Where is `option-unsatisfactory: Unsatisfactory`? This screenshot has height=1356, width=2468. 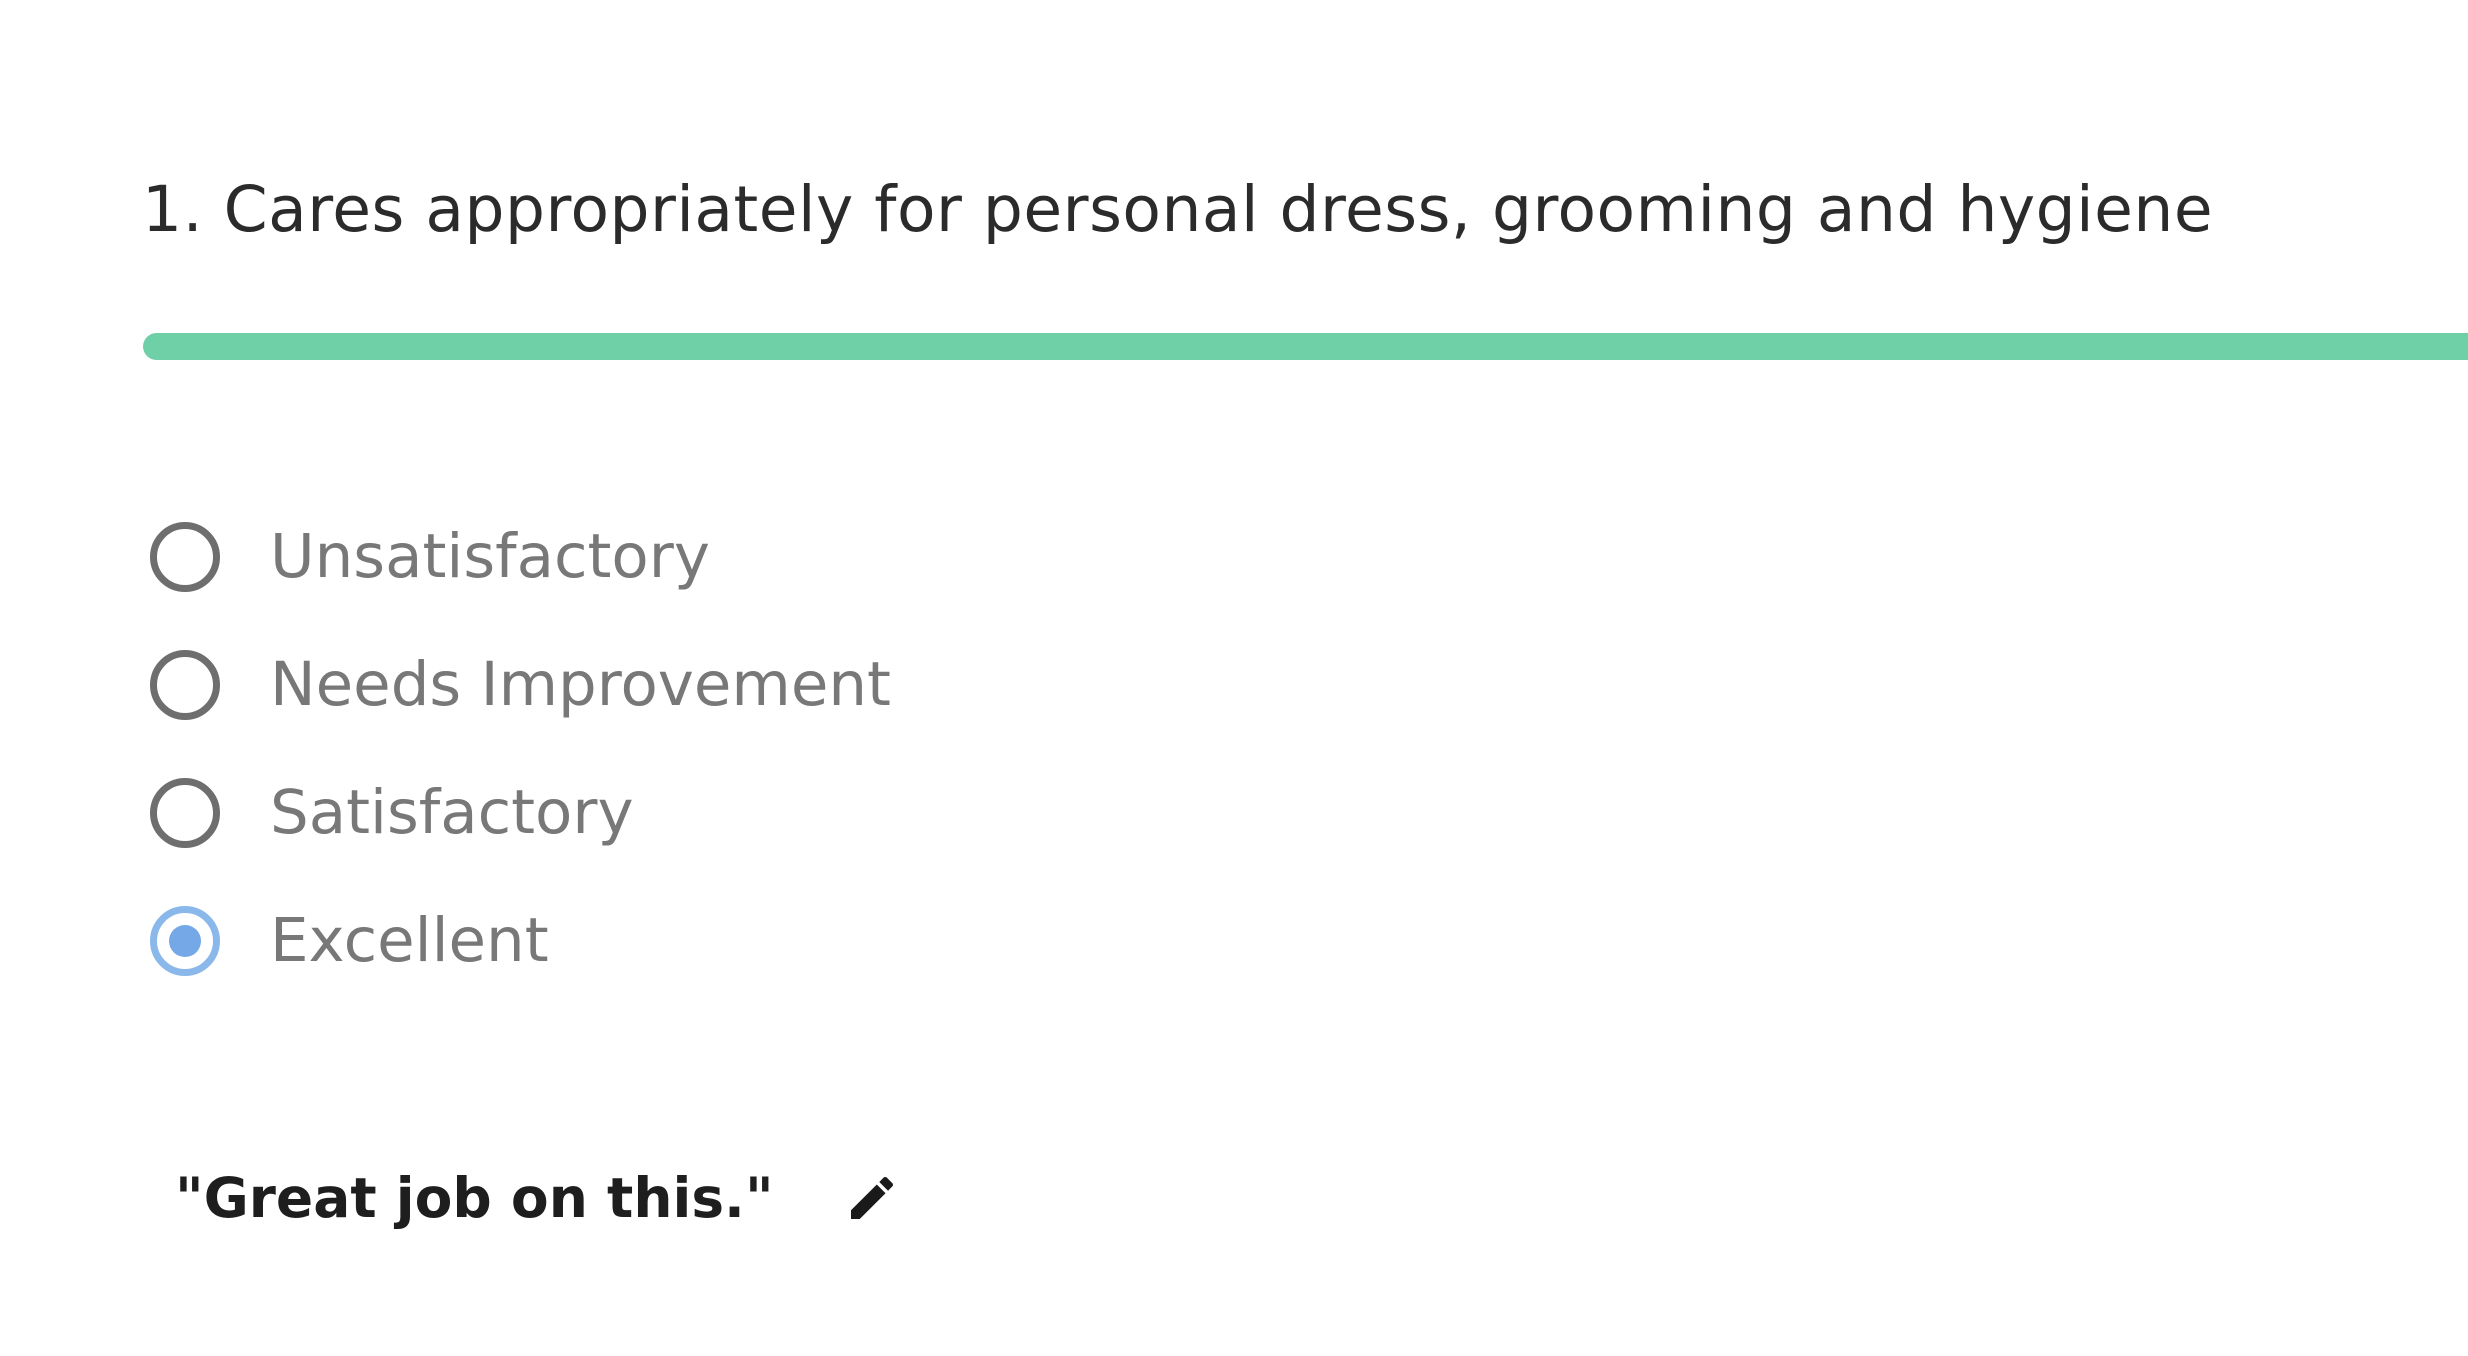 option-unsatisfactory: Unsatisfactory is located at coordinates (520, 576).